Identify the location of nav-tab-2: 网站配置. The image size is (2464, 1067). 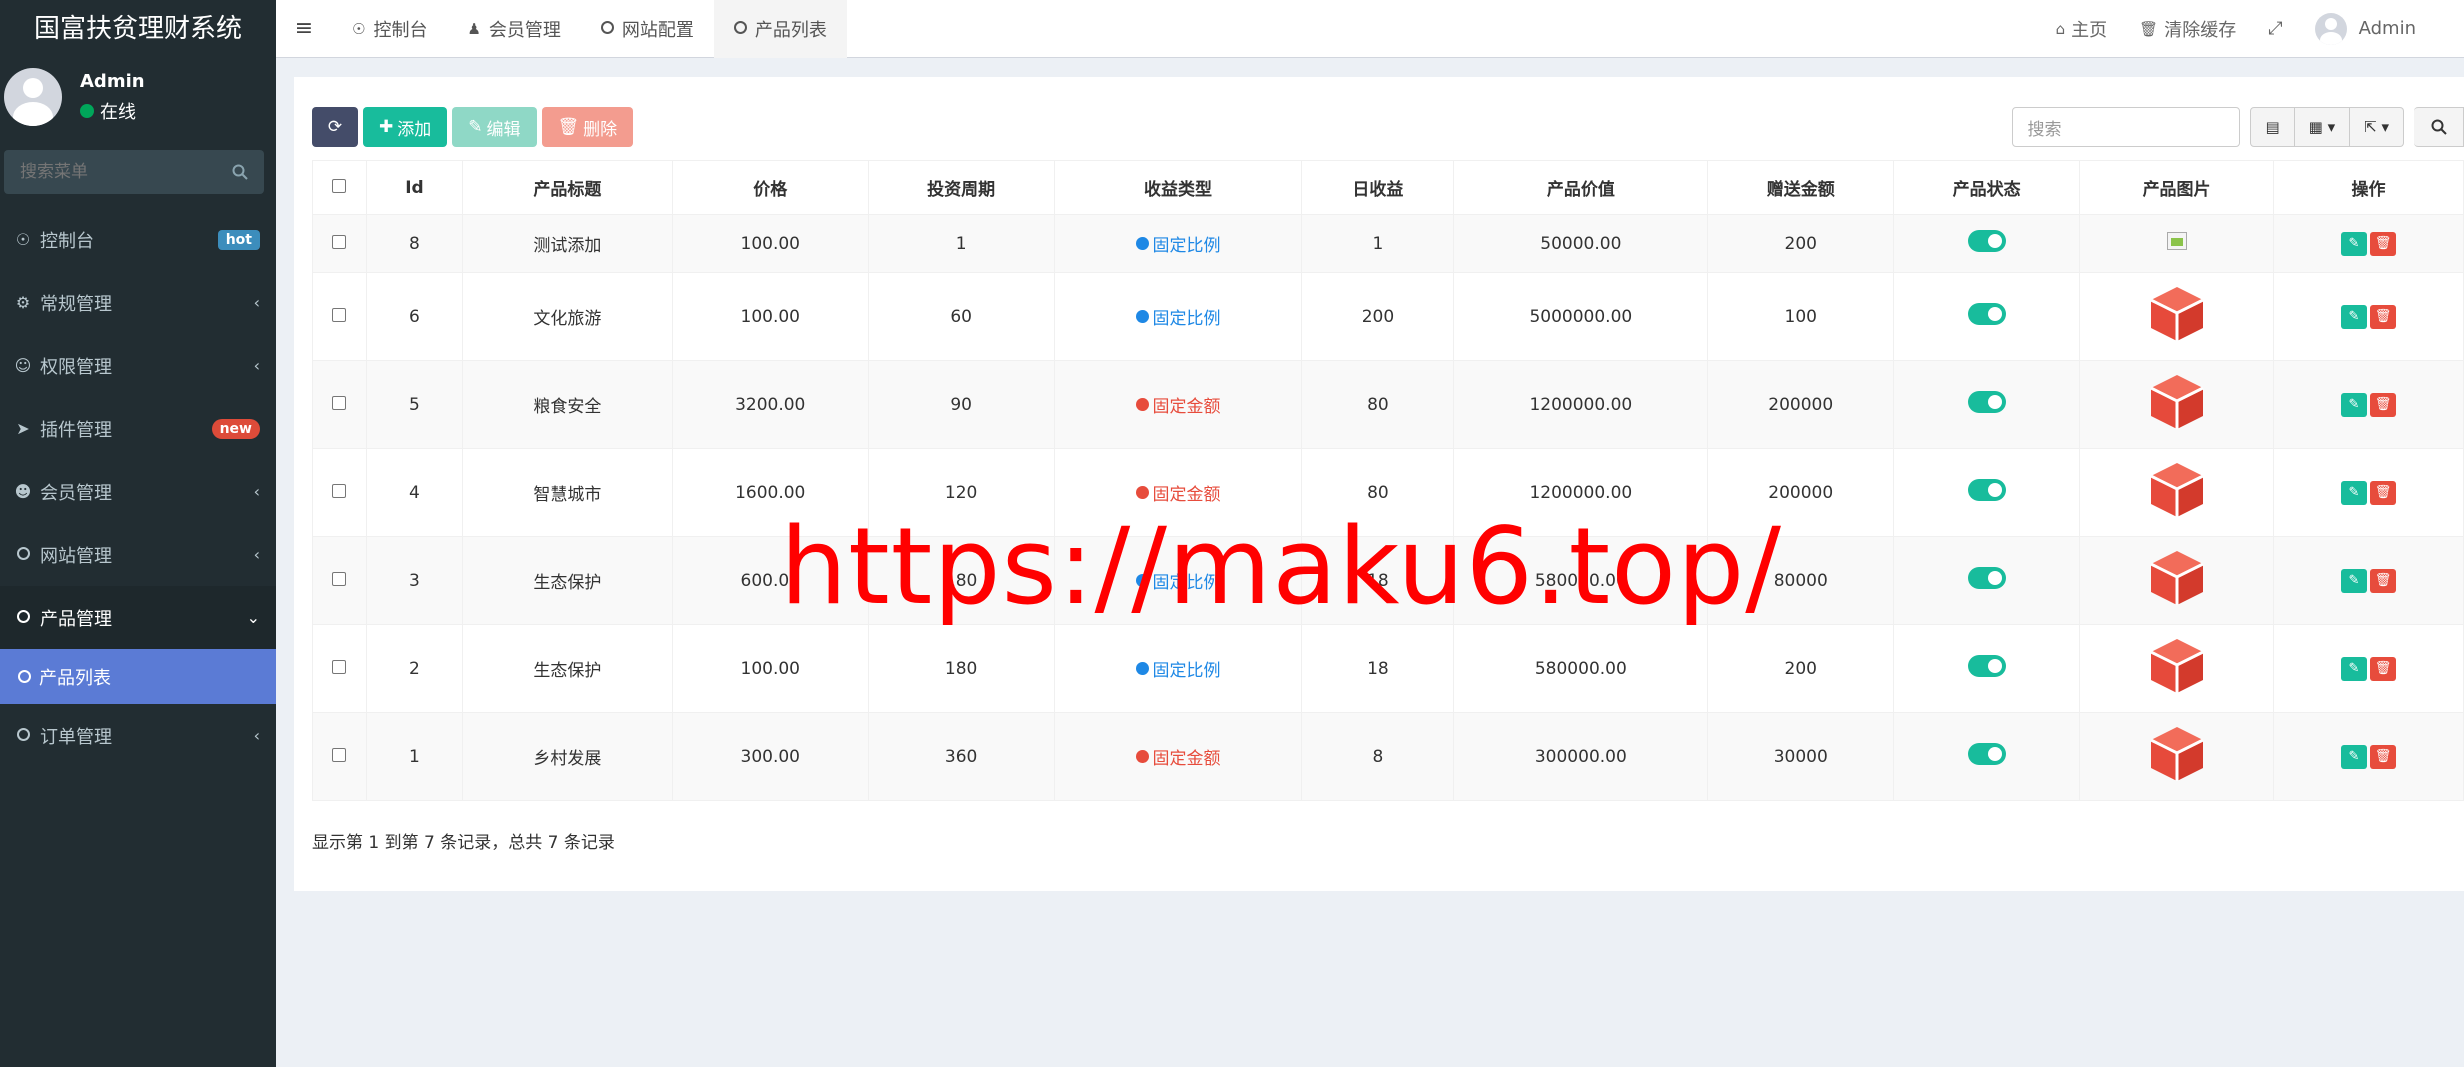
(647, 29).